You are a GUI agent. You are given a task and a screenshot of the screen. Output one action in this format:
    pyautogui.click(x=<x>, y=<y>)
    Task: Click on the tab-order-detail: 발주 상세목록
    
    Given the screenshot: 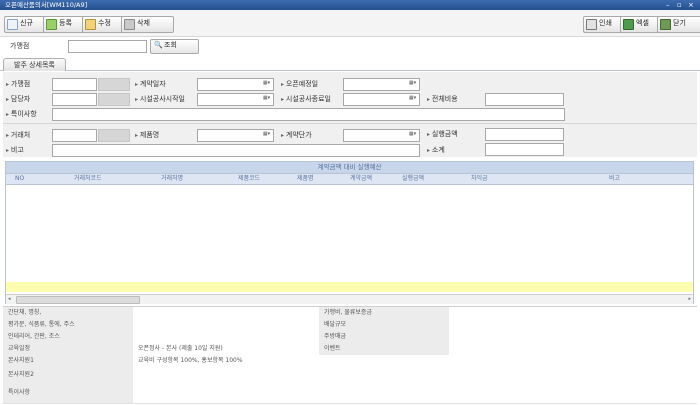 What is the action you would take?
    pyautogui.click(x=34, y=64)
    